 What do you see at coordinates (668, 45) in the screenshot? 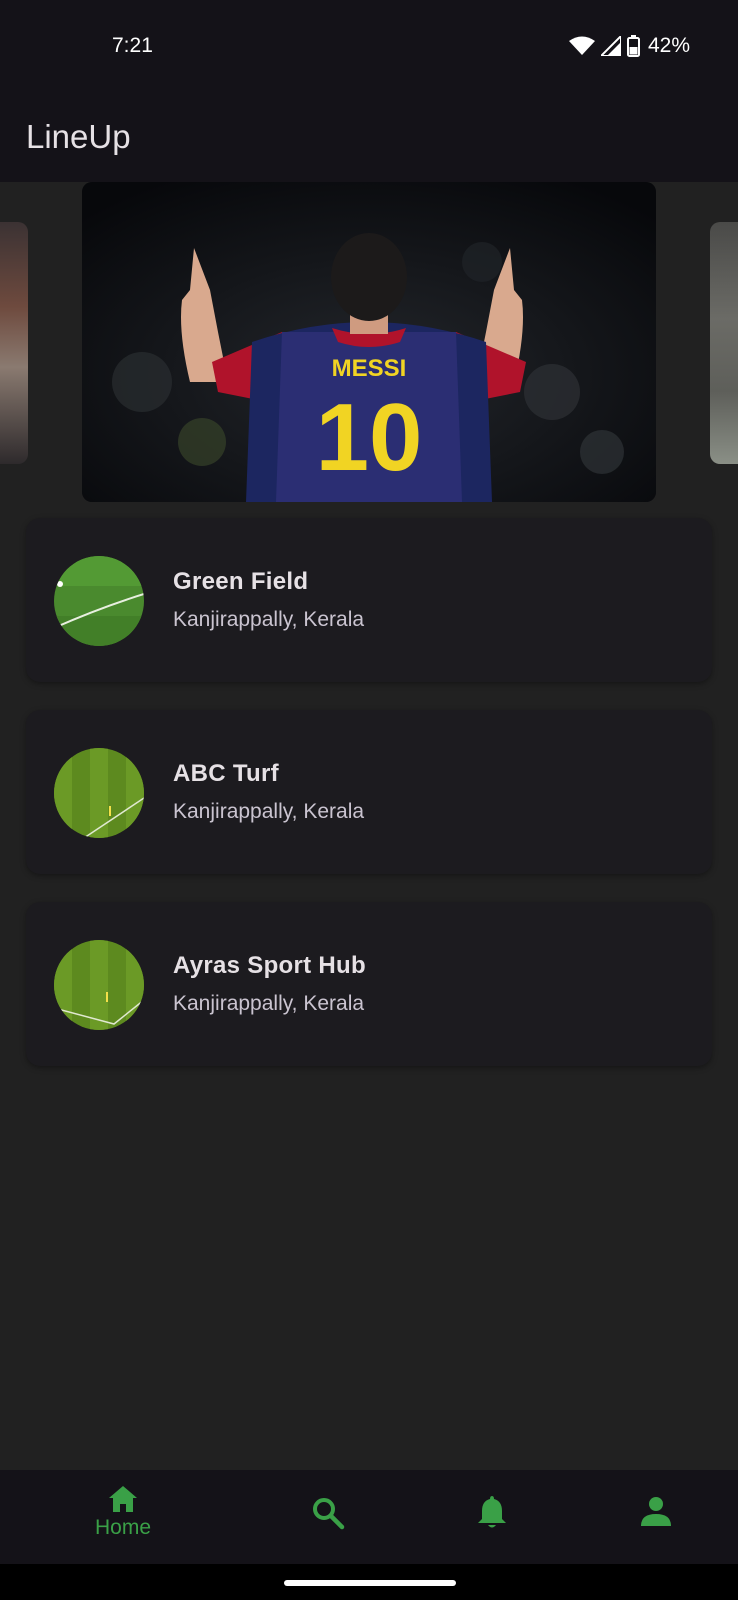
I see `battery-percent: 42%` at bounding box center [668, 45].